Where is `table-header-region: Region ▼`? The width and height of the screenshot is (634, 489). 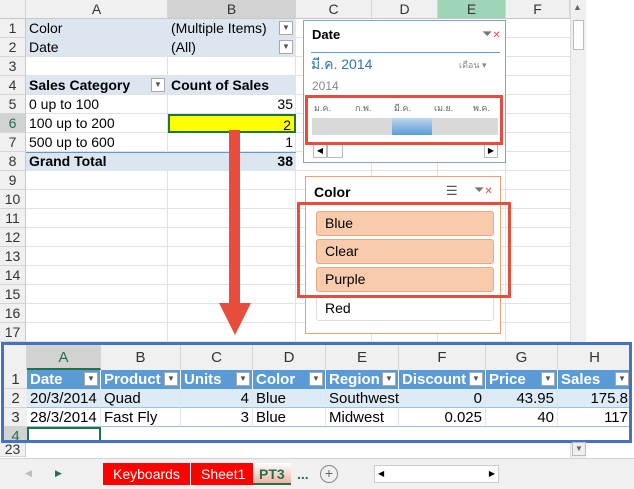
table-header-region: Region ▼ is located at coordinates (362, 379).